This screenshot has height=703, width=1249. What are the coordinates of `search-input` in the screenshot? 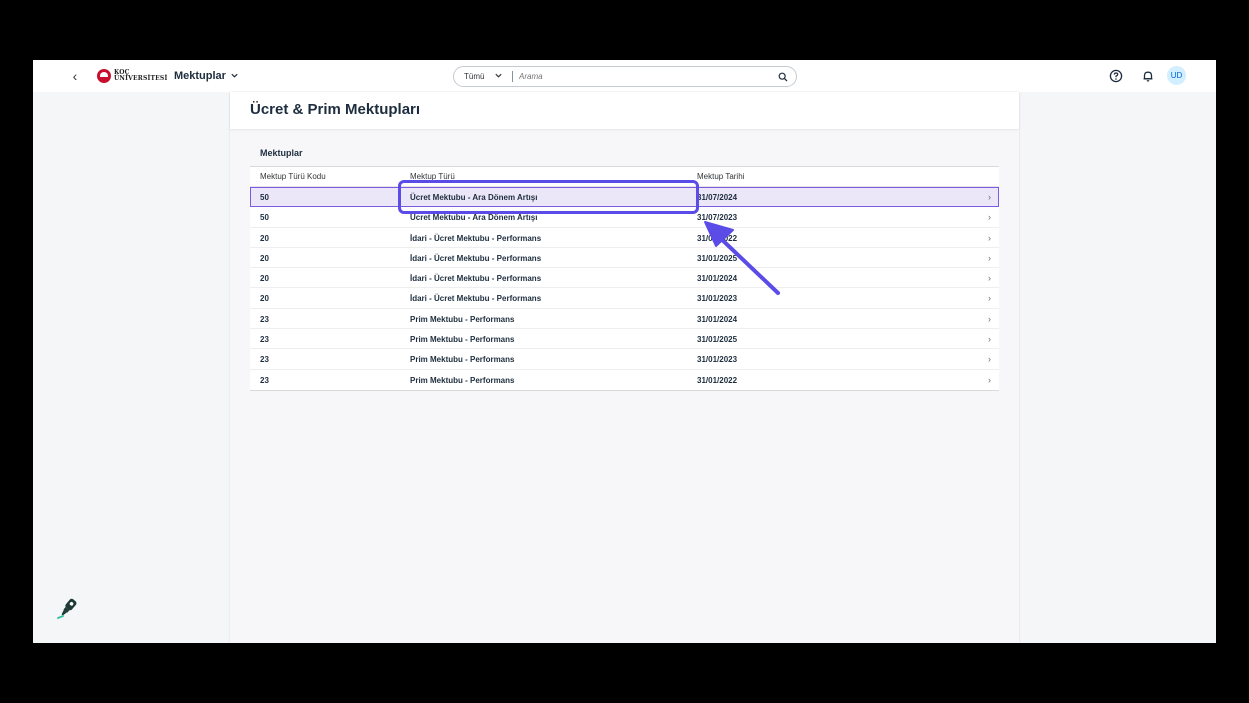 It's located at (641, 76).